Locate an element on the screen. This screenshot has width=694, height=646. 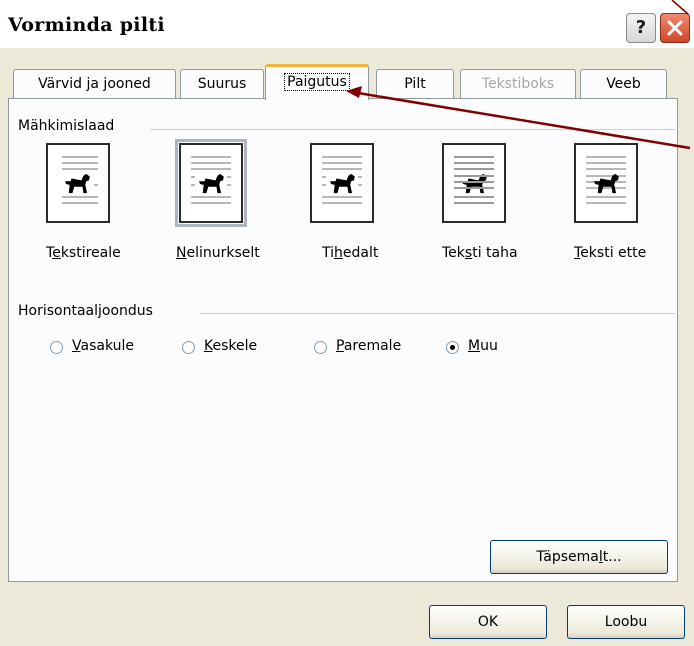
radio-label-keskele: Keskele is located at coordinates (231, 346).